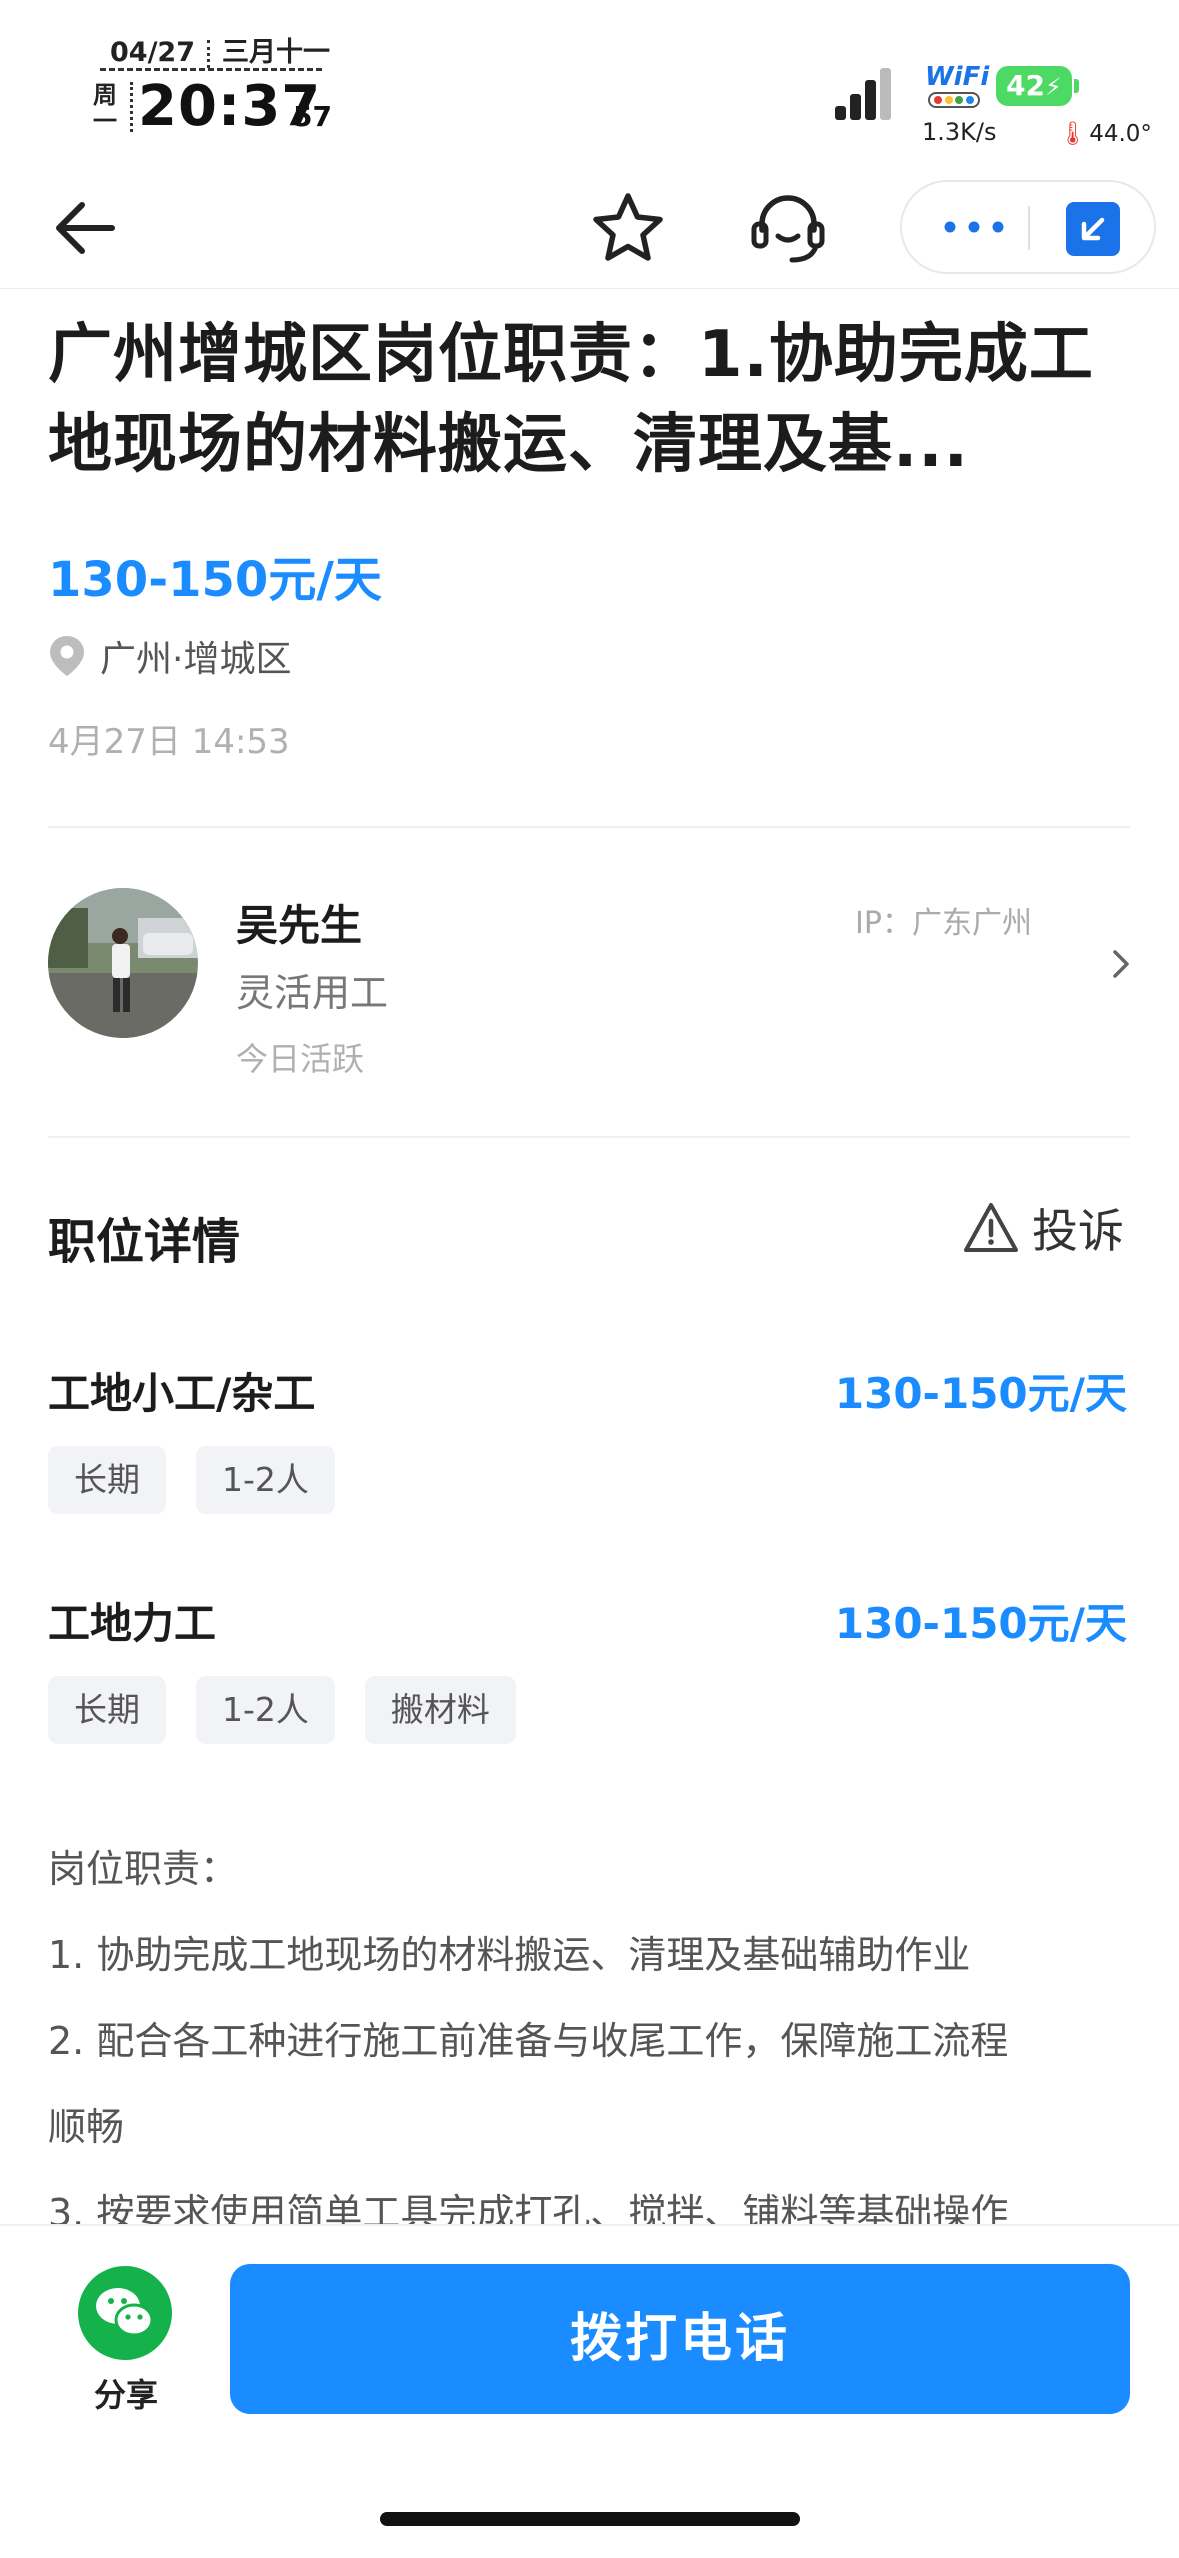  I want to click on wechat-icon, so click(125, 2312).